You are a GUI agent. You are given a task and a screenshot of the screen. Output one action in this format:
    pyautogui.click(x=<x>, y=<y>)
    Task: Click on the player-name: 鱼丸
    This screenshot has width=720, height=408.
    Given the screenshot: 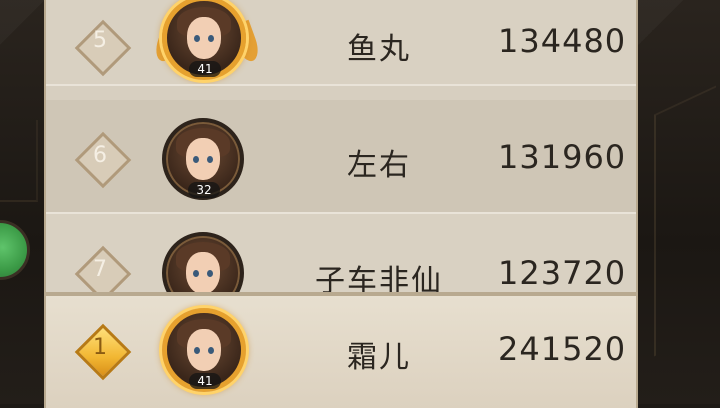 What is the action you would take?
    pyautogui.click(x=379, y=49)
    